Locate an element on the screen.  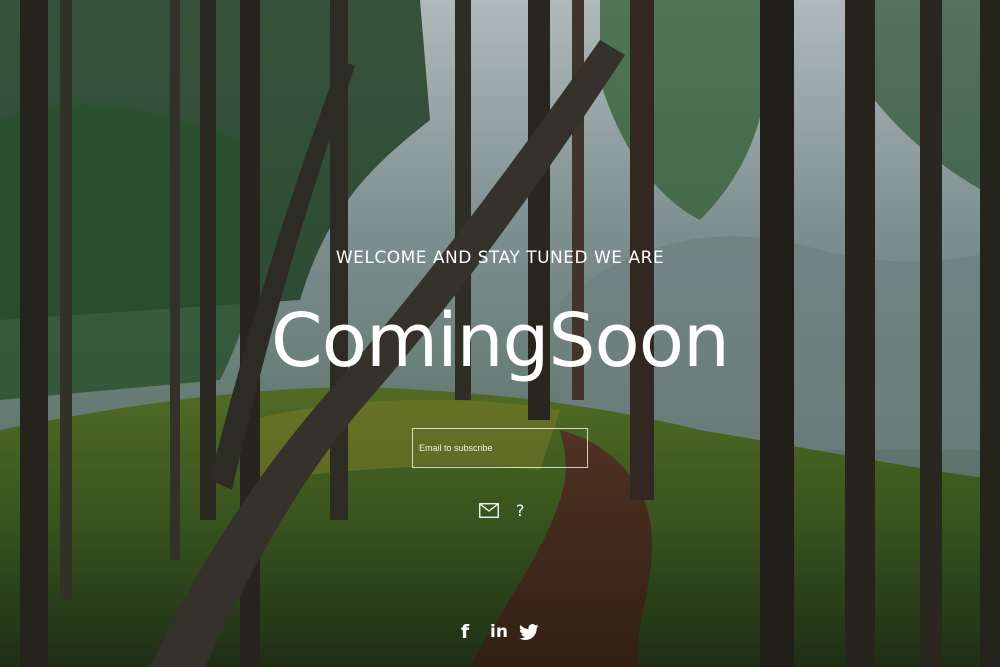
facebook-icon: f is located at coordinates (465, 632).